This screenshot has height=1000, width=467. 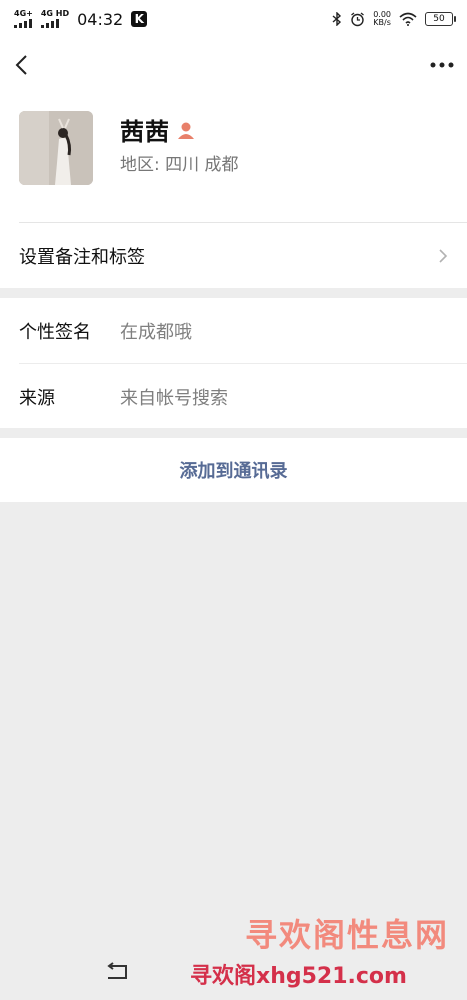 What do you see at coordinates (82, 257) in the screenshot?
I see `remark-label: 设置备注和标签` at bounding box center [82, 257].